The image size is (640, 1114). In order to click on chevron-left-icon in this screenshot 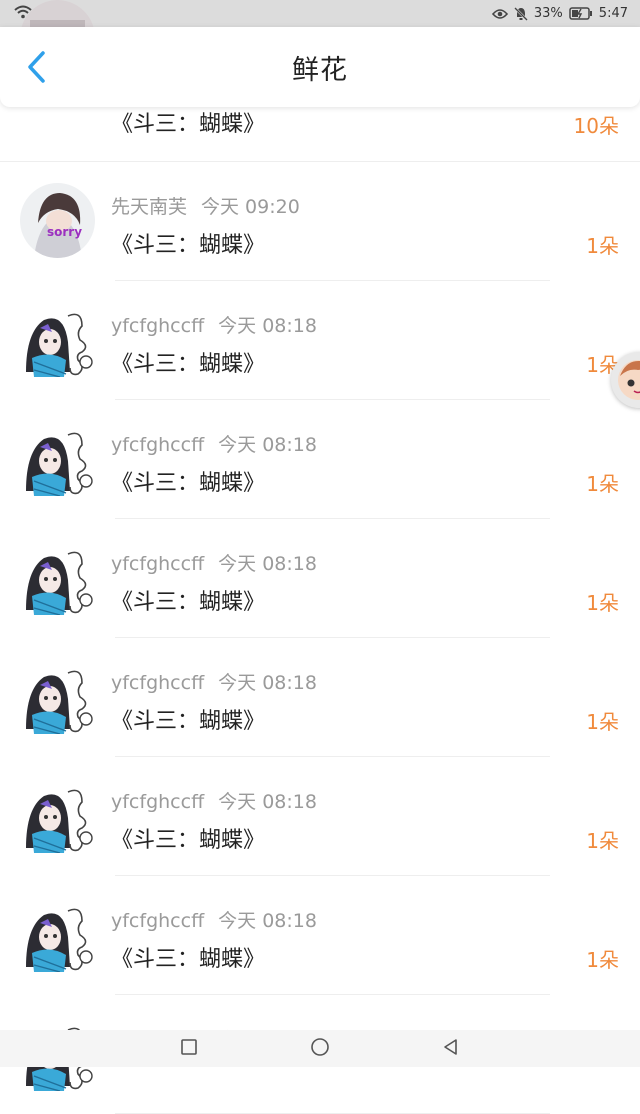, I will do `click(36, 67)`.